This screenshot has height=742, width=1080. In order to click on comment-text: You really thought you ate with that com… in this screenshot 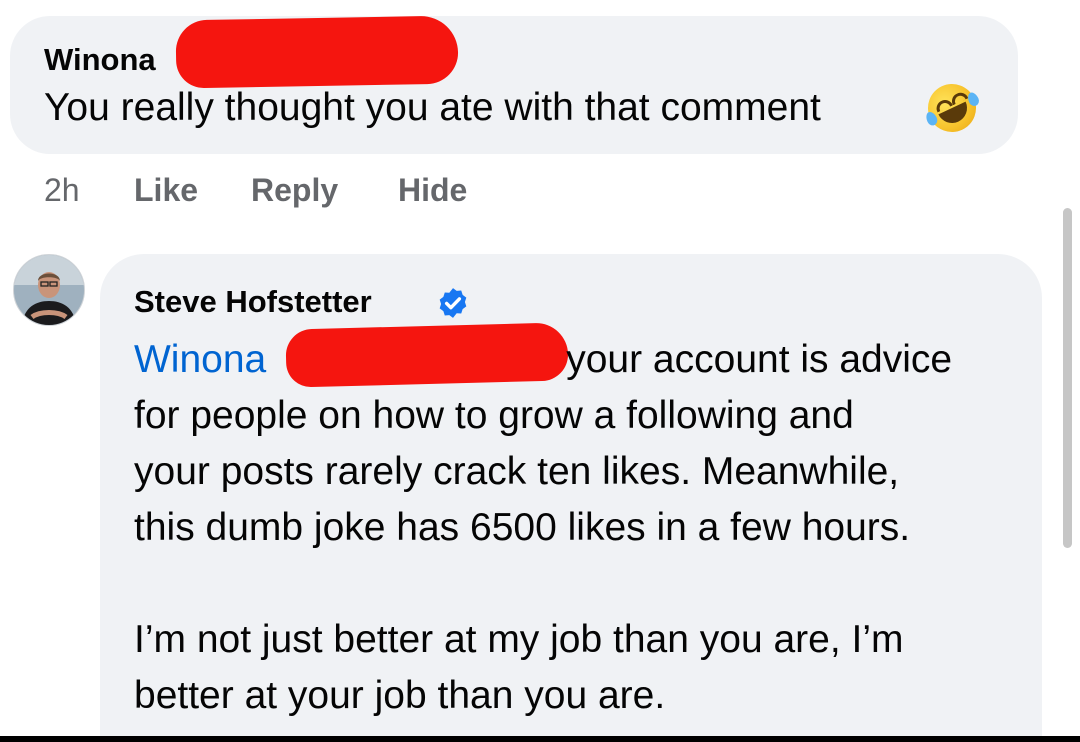, I will do `click(432, 107)`.